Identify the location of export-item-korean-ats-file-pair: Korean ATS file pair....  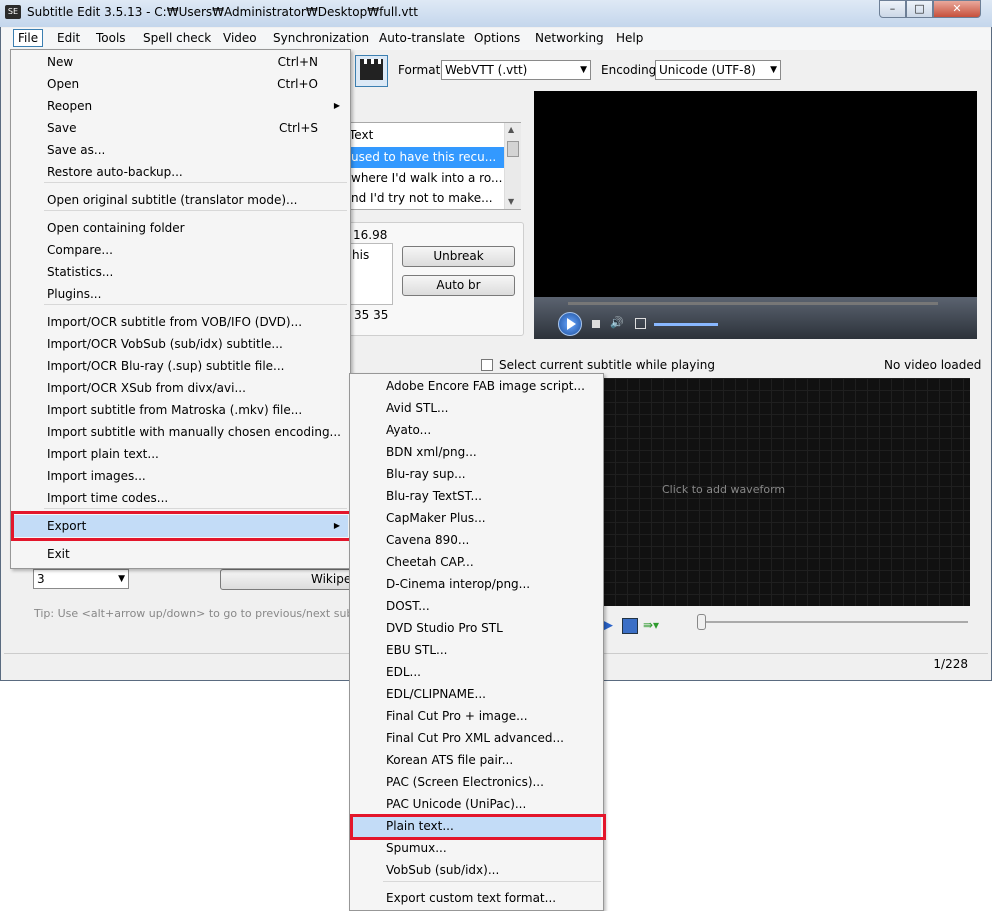
(476, 760).